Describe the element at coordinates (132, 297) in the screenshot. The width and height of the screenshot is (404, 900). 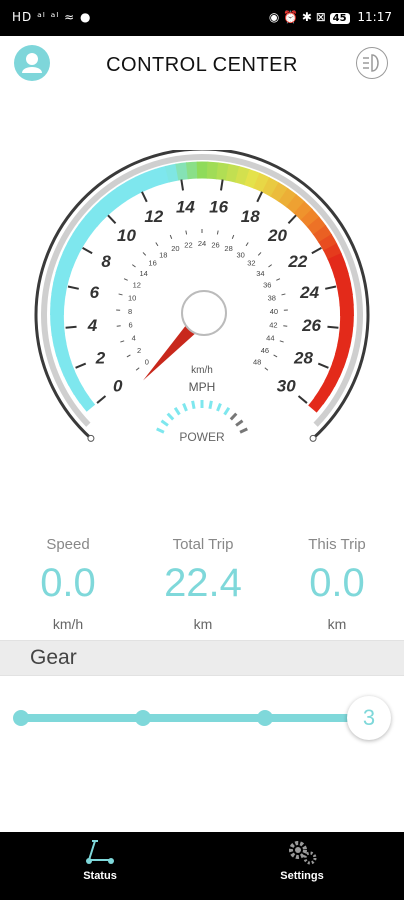
I see `kmh-tick-label: 10` at that location.